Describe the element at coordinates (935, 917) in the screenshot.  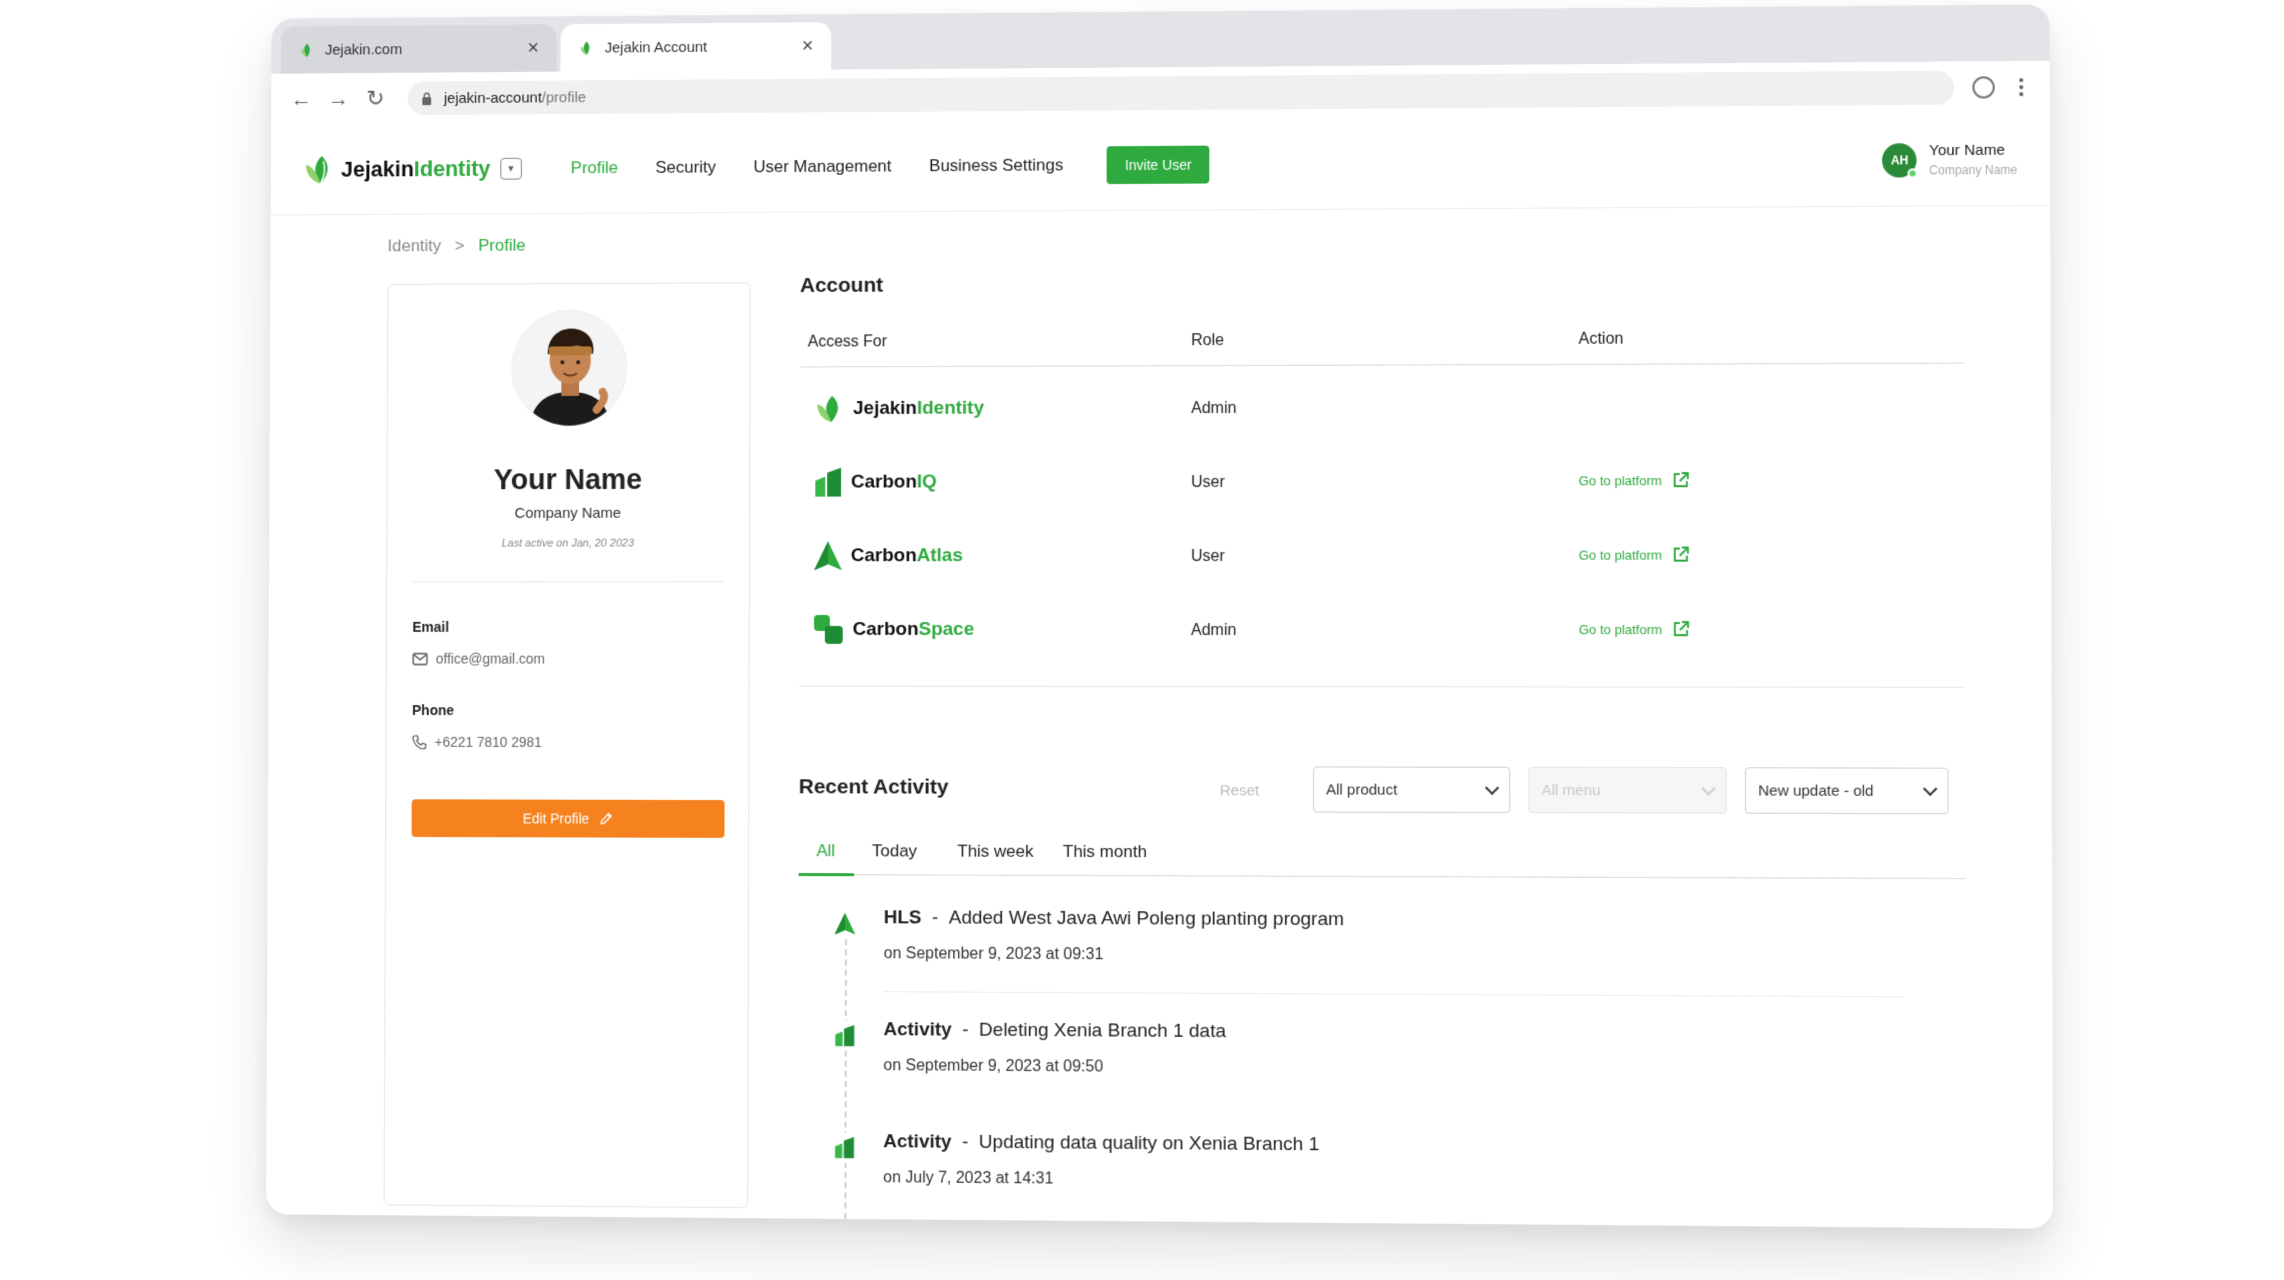
I see `activity-dash: -` at that location.